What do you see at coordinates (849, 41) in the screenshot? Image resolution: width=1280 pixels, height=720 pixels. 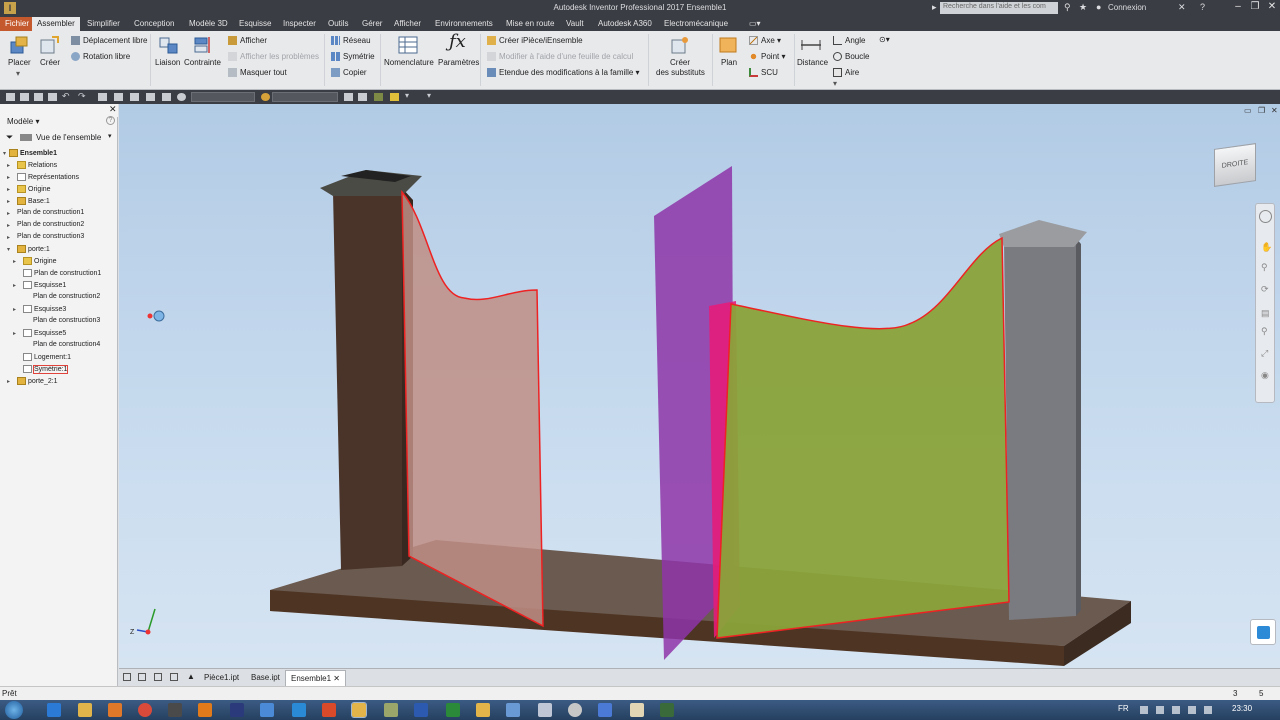 I see `angle-button: Angle` at bounding box center [849, 41].